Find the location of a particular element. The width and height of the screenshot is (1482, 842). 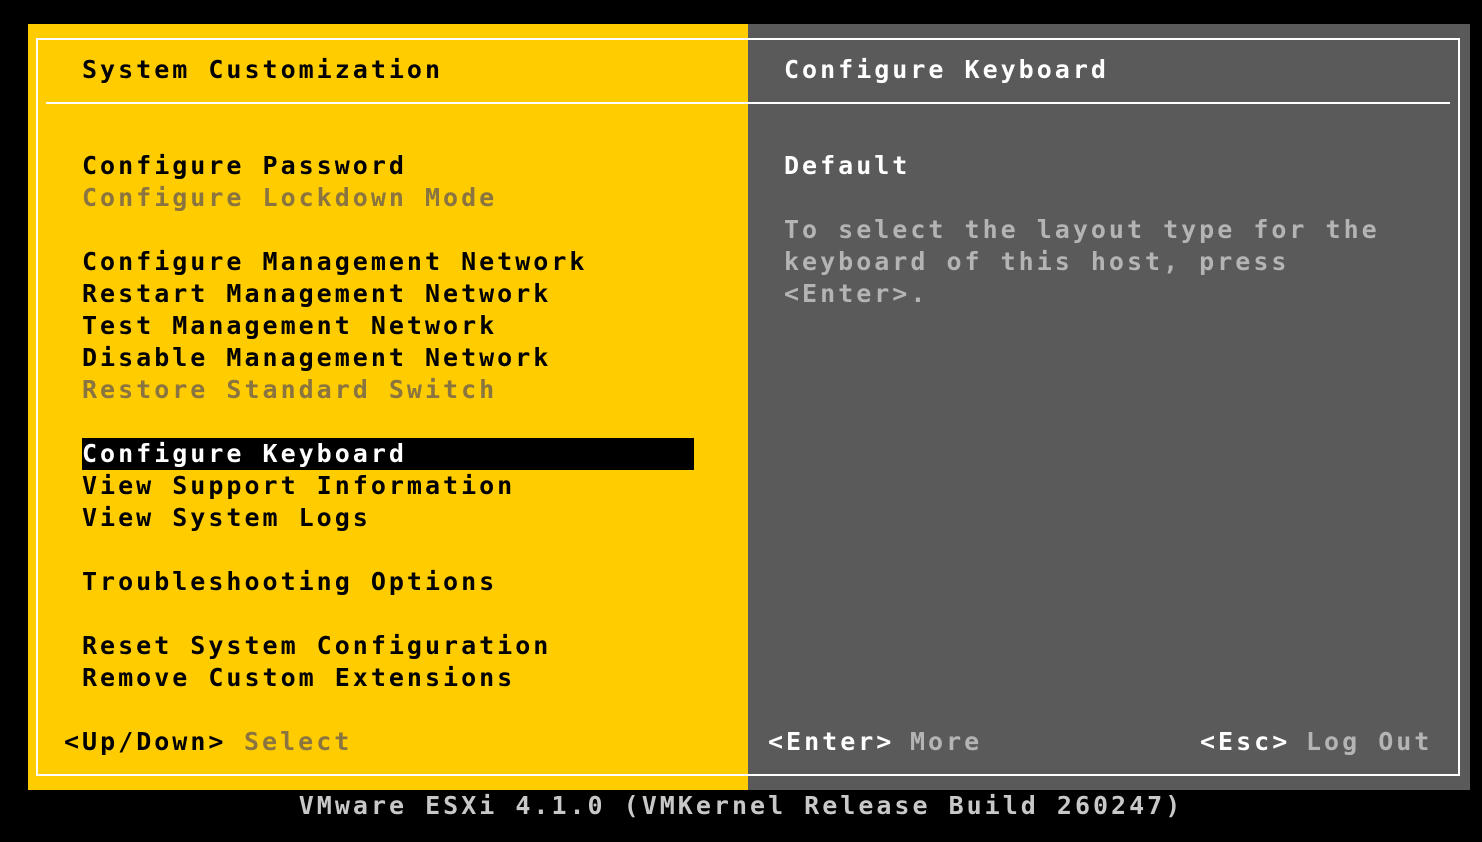

menu-item-configure-password: Configure Password is located at coordinates (244, 166).